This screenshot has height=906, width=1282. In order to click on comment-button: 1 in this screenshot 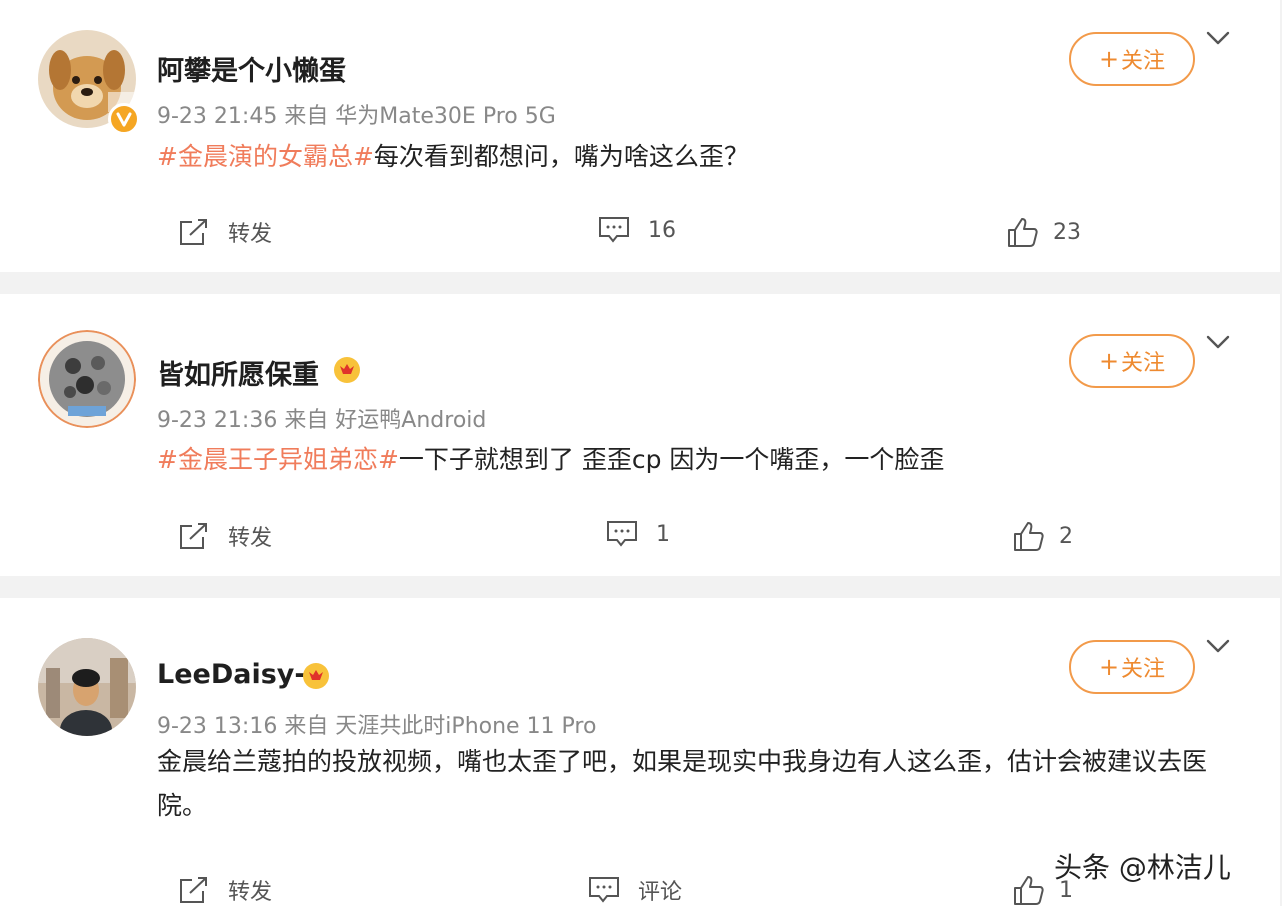, I will do `click(638, 534)`.